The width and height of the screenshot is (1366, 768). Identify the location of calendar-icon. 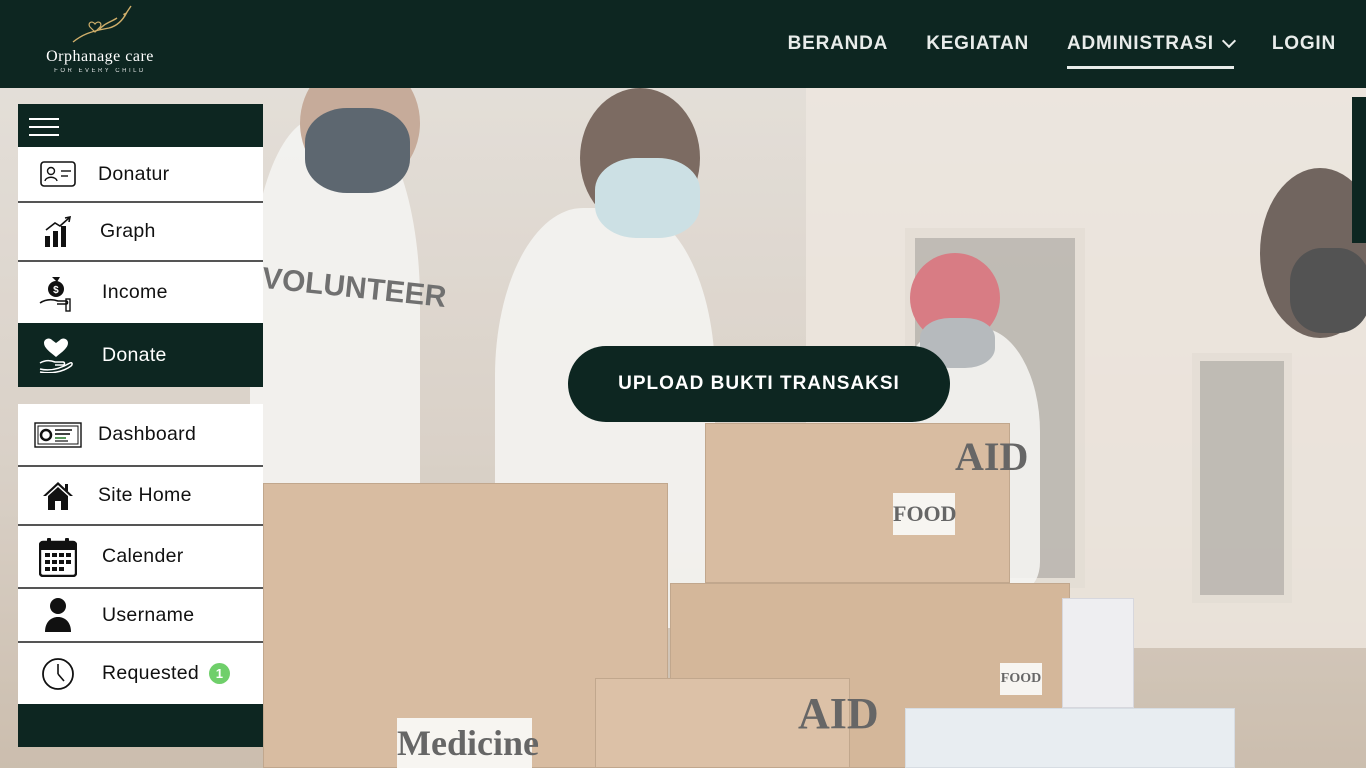
(58, 557).